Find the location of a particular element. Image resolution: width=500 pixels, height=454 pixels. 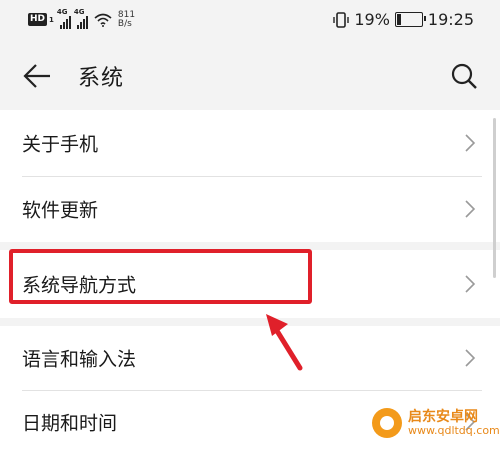

pointer-arrow-icon is located at coordinates (284, 342).